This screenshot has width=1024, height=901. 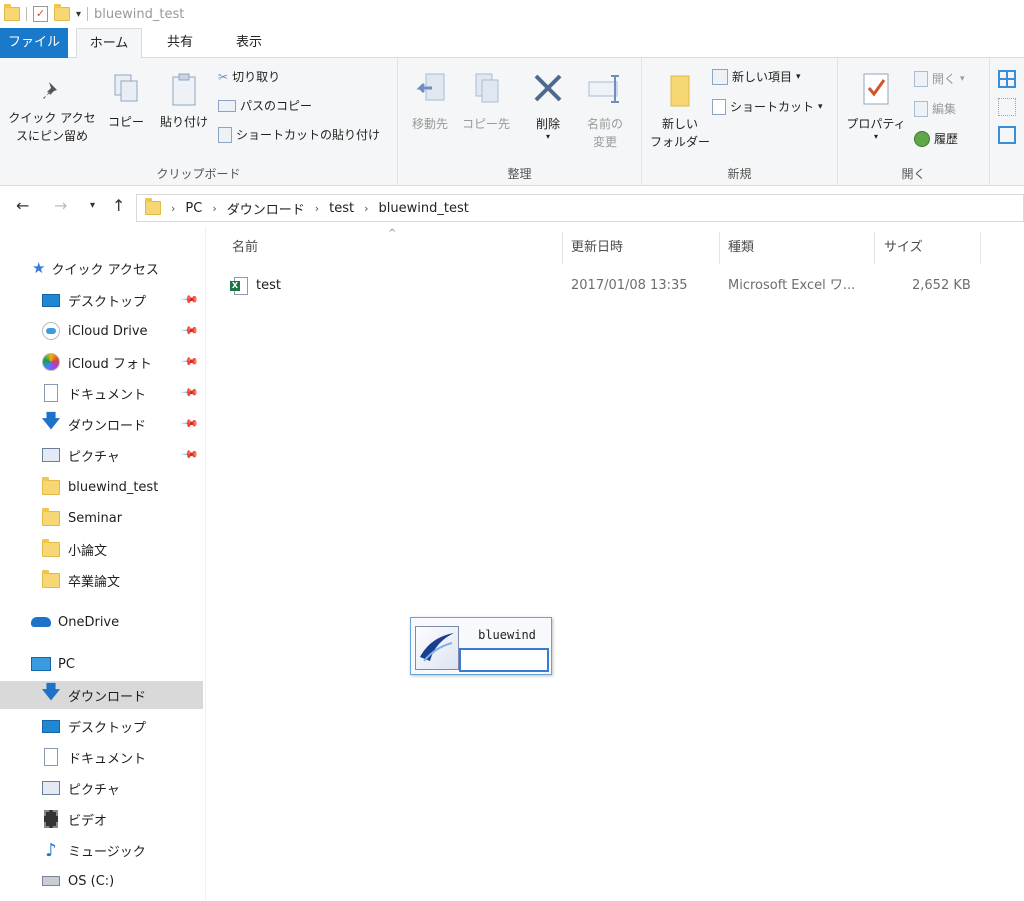 I want to click on nav-pc-item-pictures: ピクチャ, so click(x=101, y=788).